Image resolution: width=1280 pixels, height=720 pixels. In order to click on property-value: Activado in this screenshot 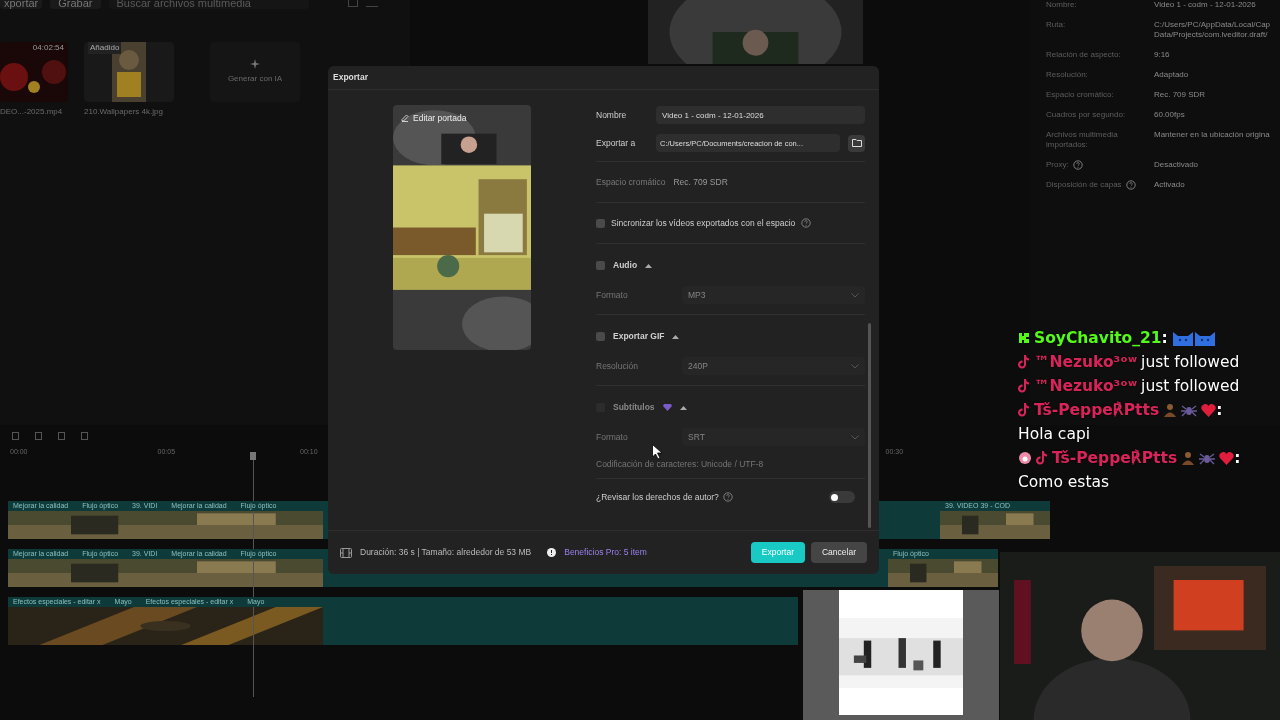, I will do `click(1169, 185)`.